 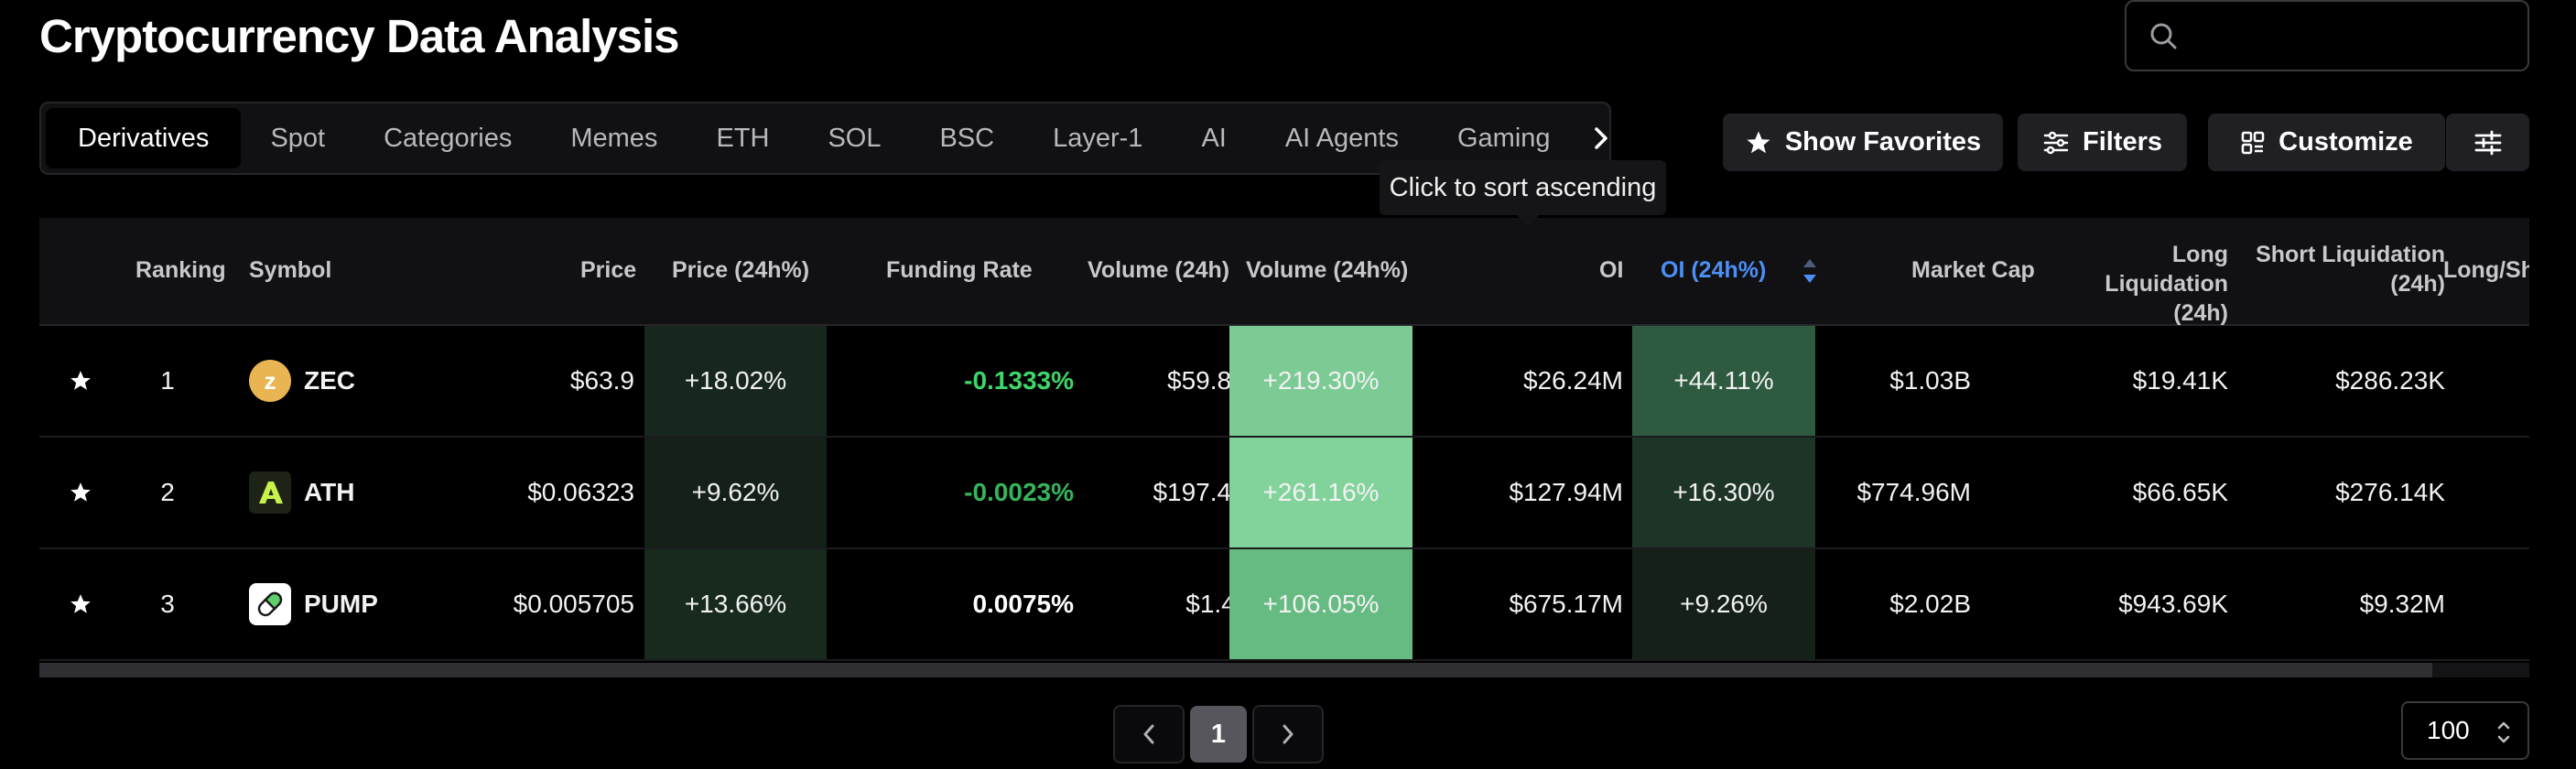 What do you see at coordinates (2253, 142) in the screenshot?
I see `grid-icon` at bounding box center [2253, 142].